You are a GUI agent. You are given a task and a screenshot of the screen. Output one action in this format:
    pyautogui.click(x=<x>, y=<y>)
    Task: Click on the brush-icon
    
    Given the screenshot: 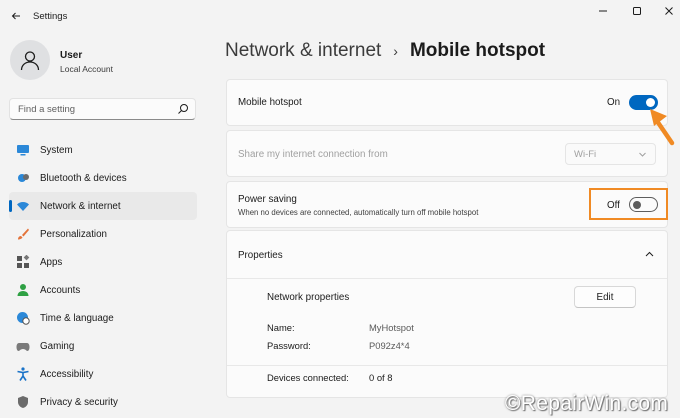 What is the action you would take?
    pyautogui.click(x=23, y=234)
    